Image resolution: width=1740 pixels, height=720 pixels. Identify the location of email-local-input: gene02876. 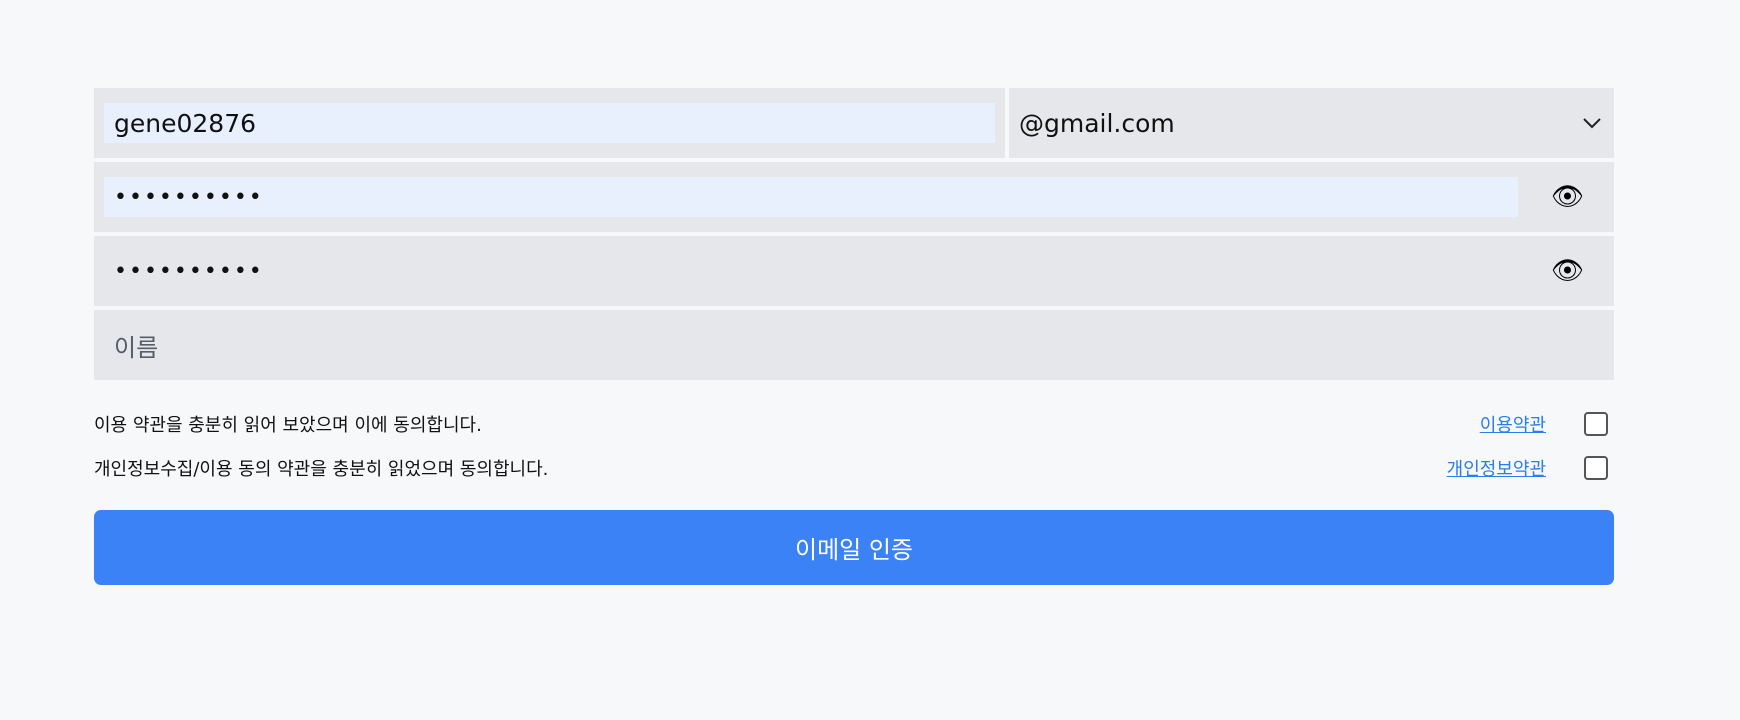
(549, 123).